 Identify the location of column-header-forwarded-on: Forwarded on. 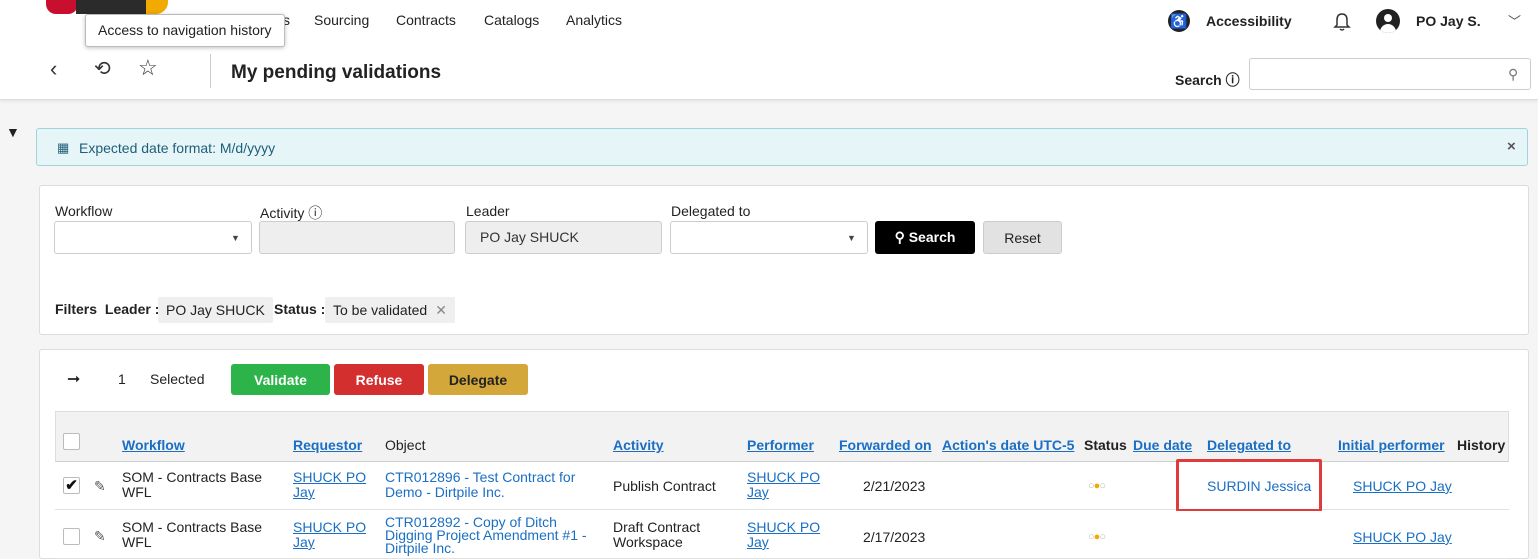
(885, 445).